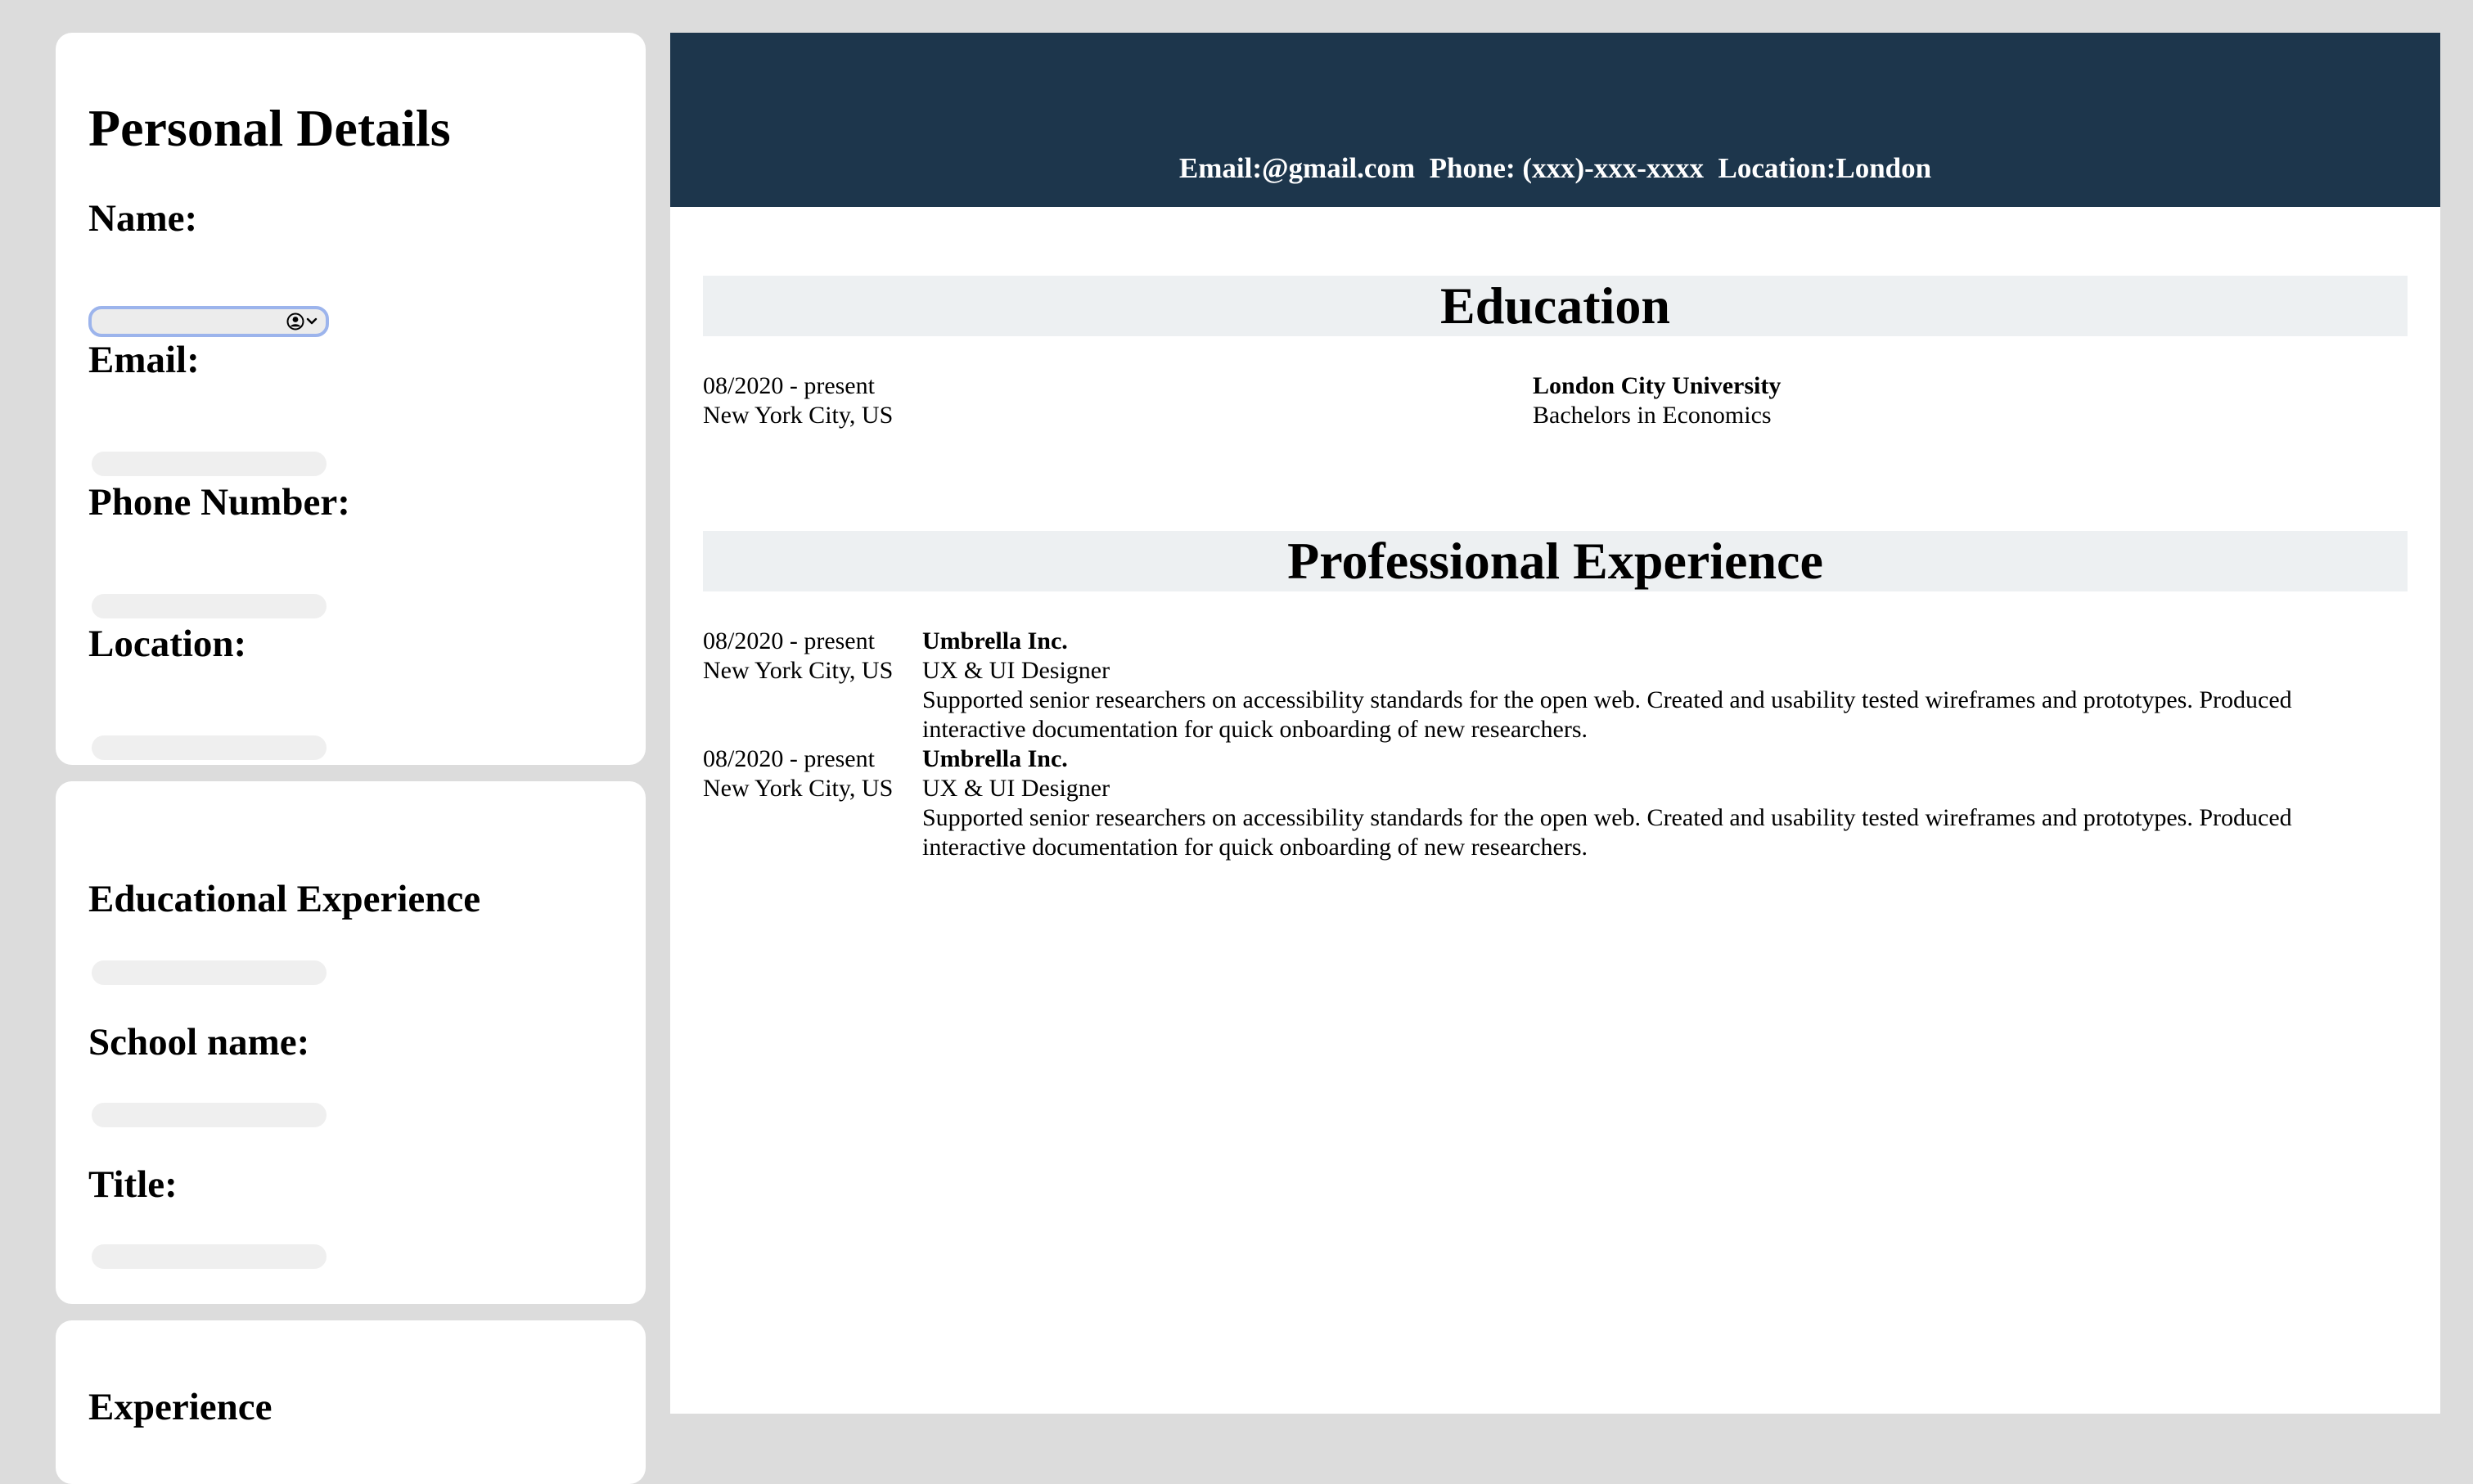  What do you see at coordinates (1652, 415) in the screenshot?
I see `education-degree: Bachelors in Economics` at bounding box center [1652, 415].